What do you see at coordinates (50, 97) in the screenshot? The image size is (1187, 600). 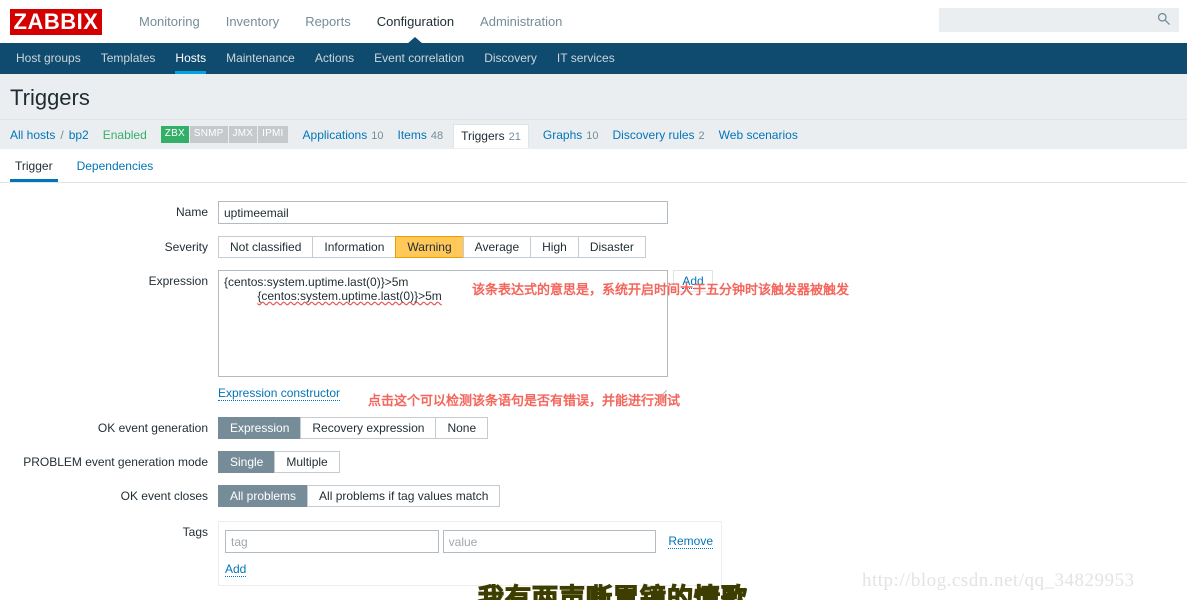 I see `page-title: Triggers` at bounding box center [50, 97].